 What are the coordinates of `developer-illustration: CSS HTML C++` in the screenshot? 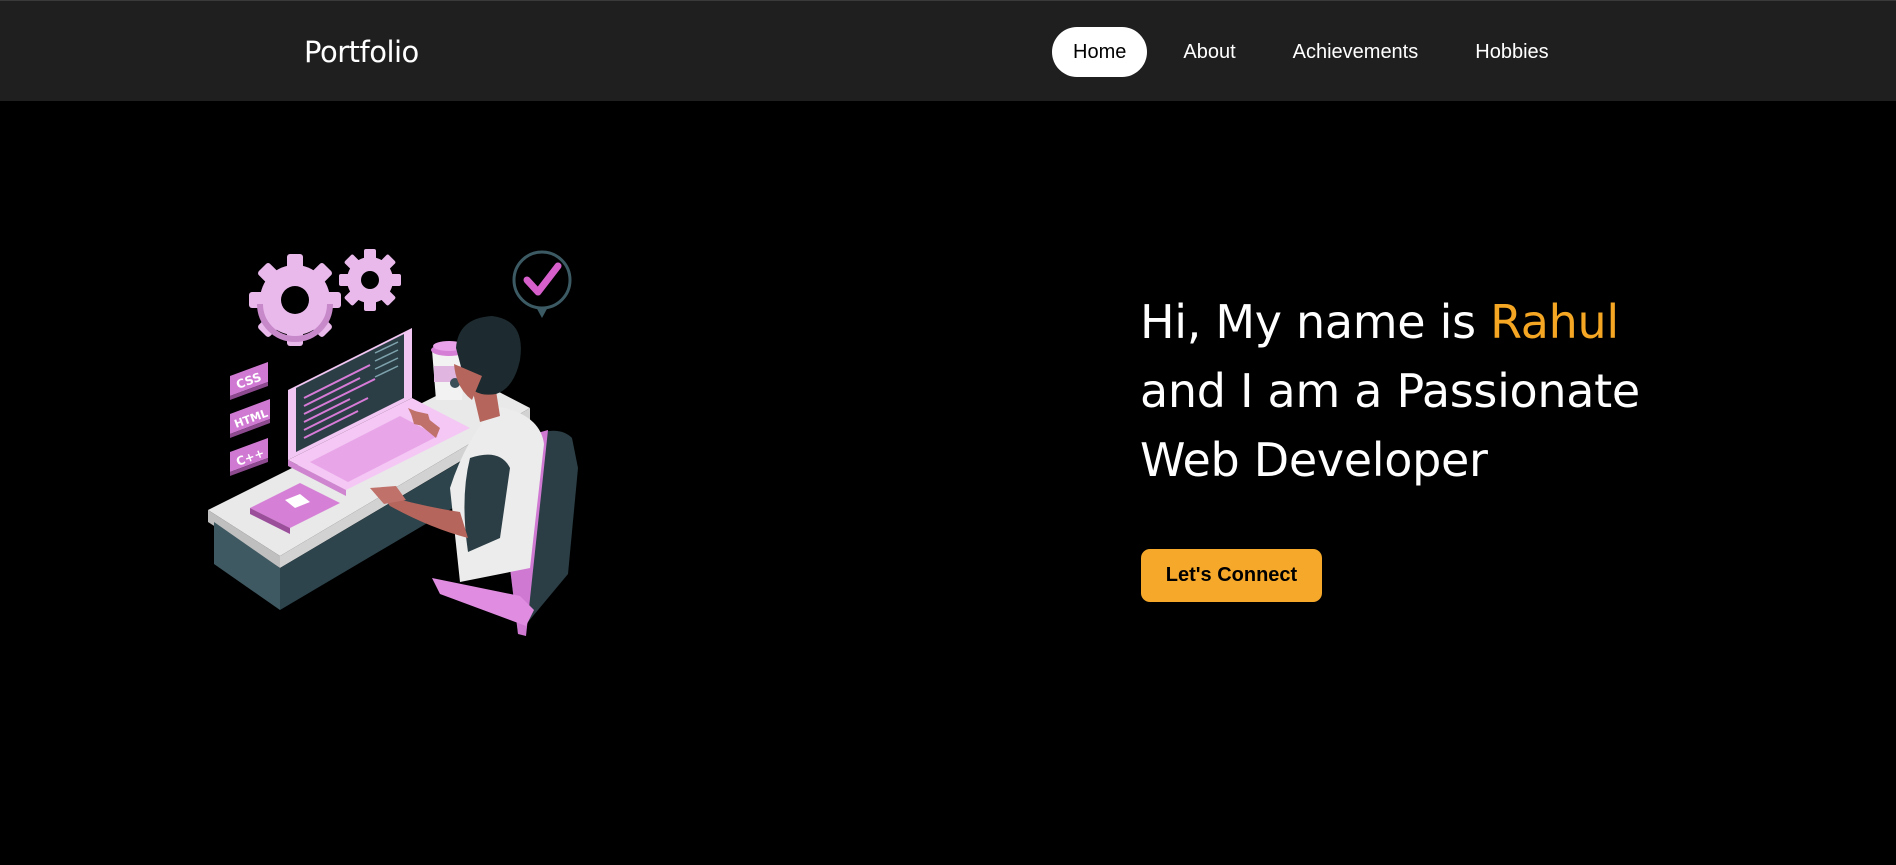 It's located at (420, 438).